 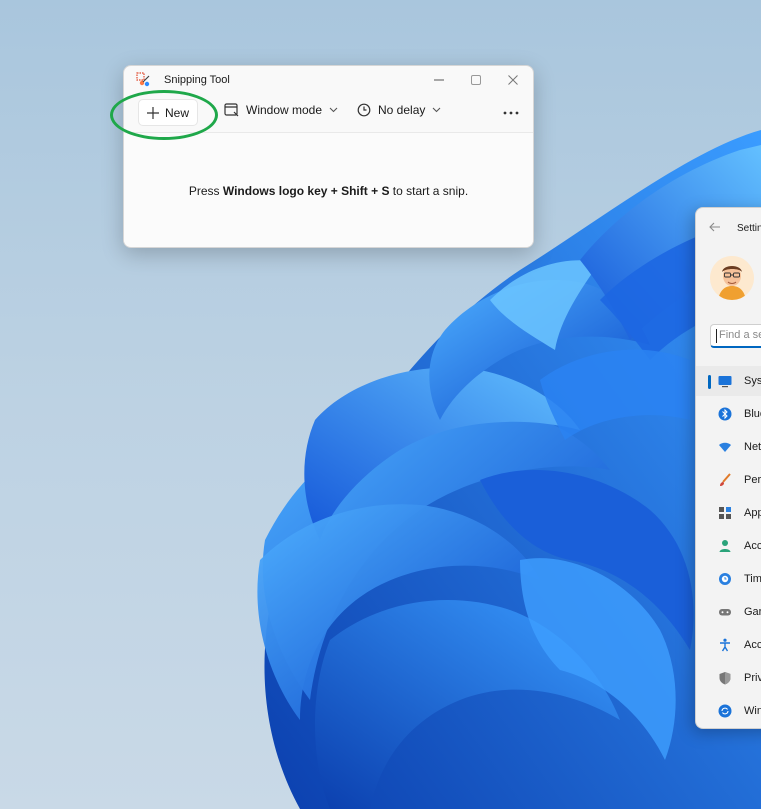 I want to click on apps-icon, so click(x=725, y=513).